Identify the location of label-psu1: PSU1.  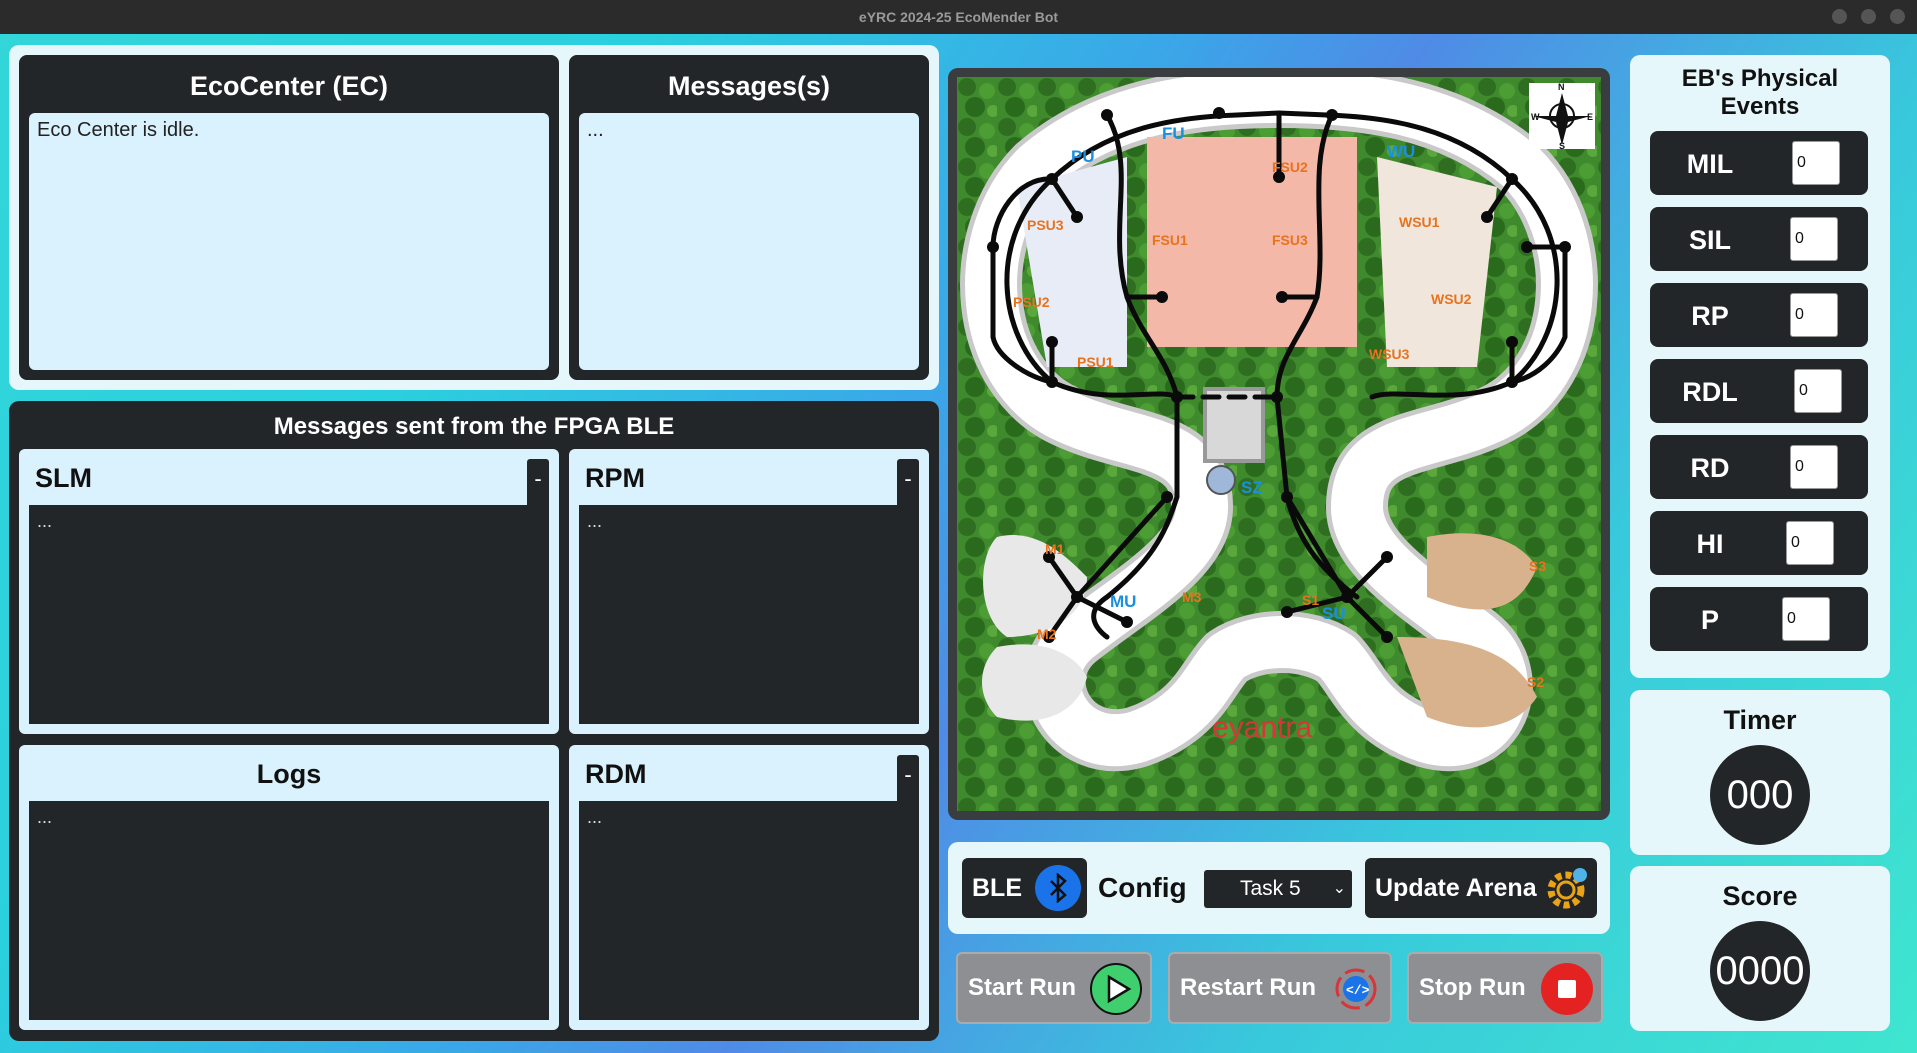
(1095, 362).